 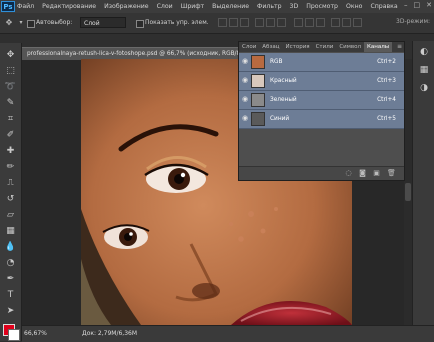 What do you see at coordinates (14, 335) in the screenshot?
I see `background-color-swatch` at bounding box center [14, 335].